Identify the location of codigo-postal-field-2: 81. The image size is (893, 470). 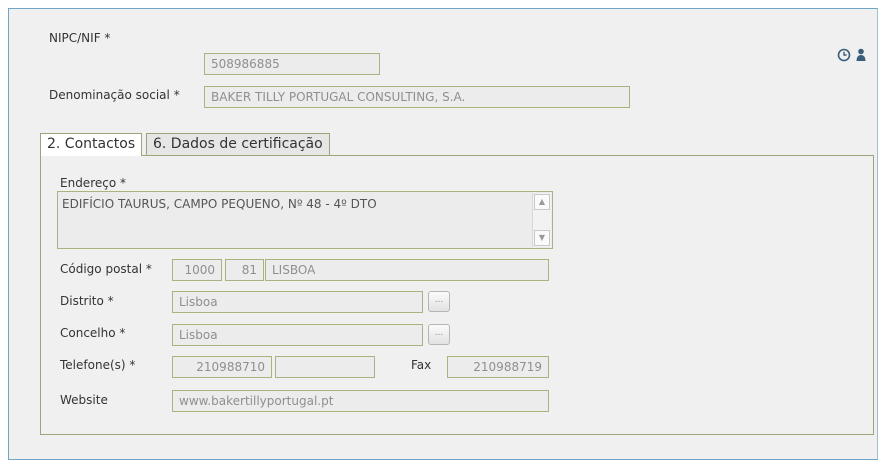
(244, 270).